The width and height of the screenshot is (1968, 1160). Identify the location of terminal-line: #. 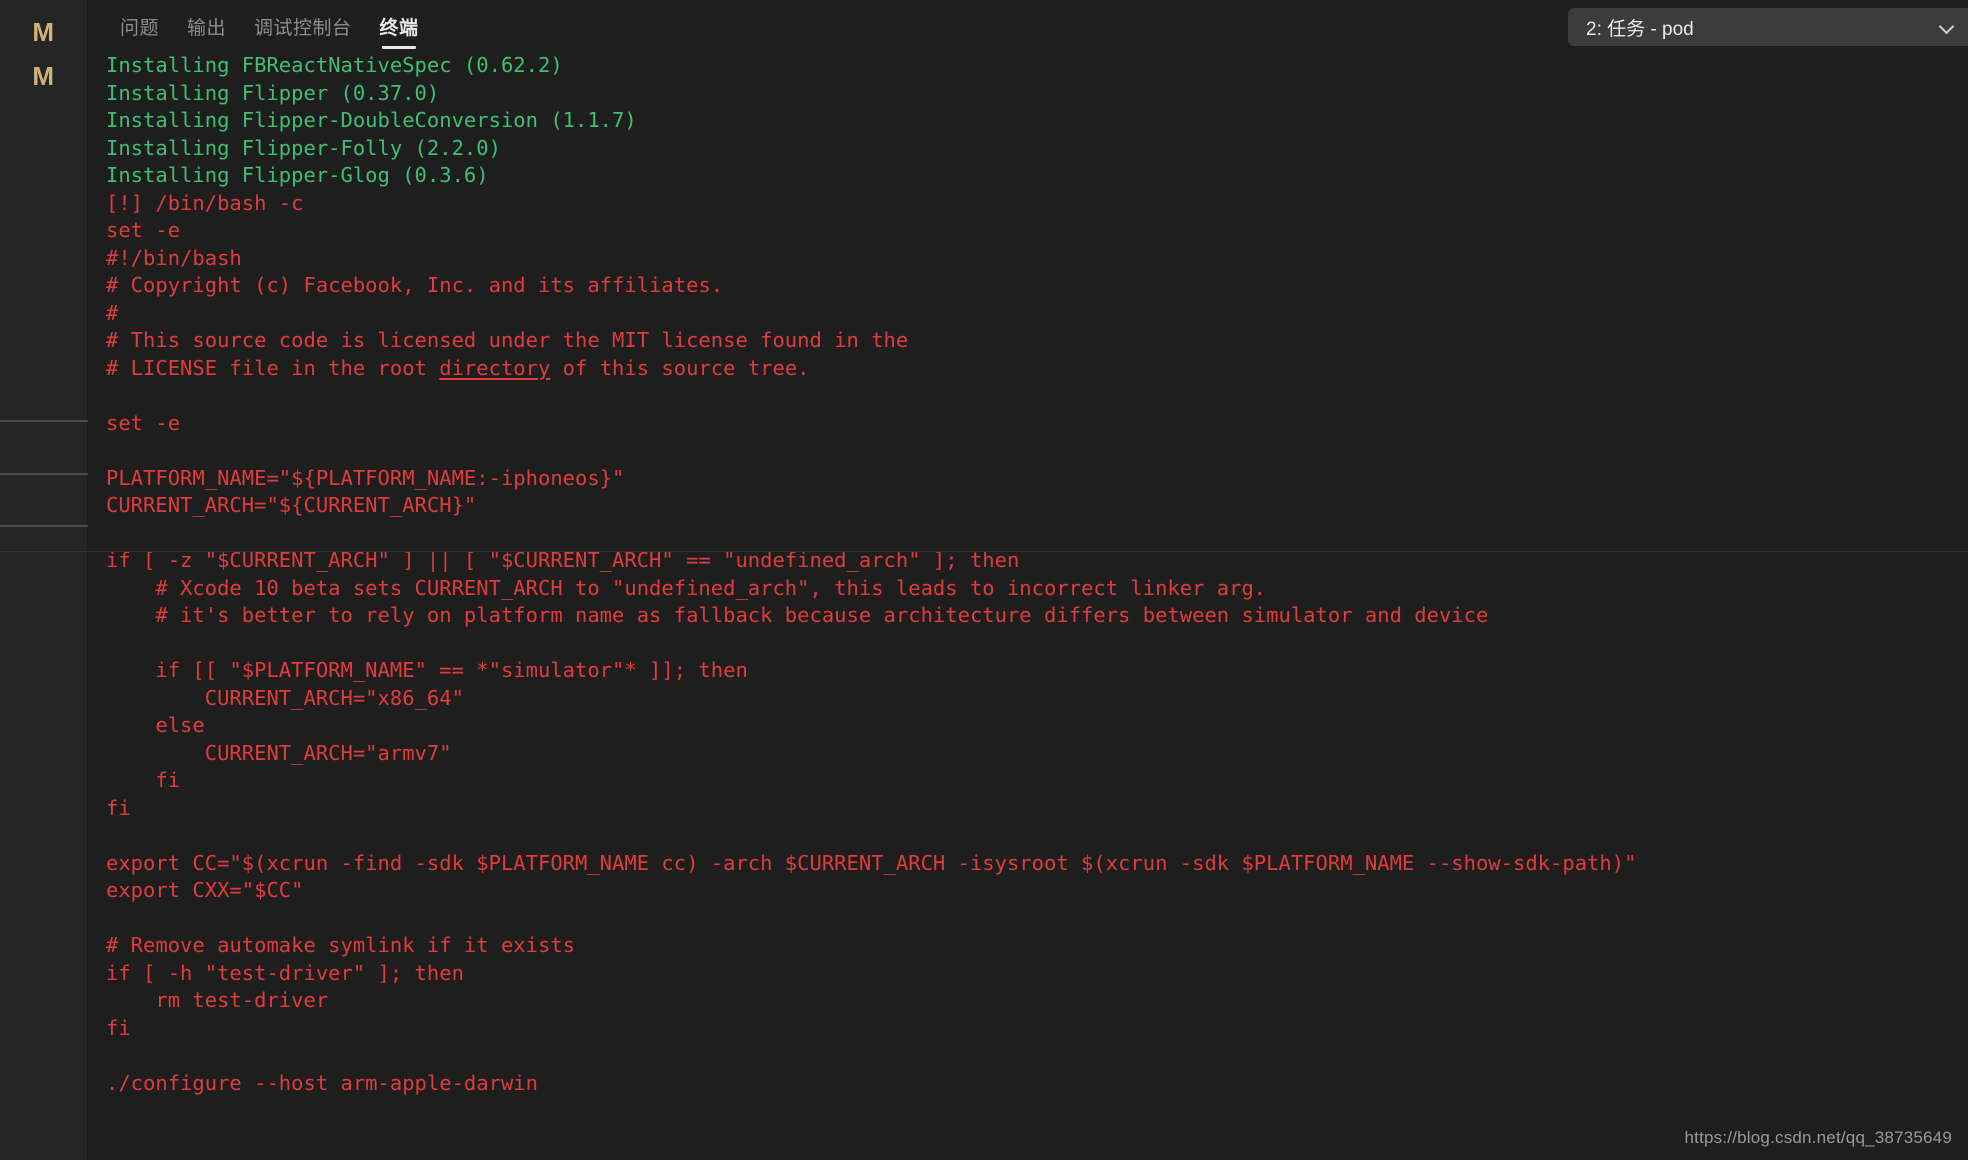
(112, 312).